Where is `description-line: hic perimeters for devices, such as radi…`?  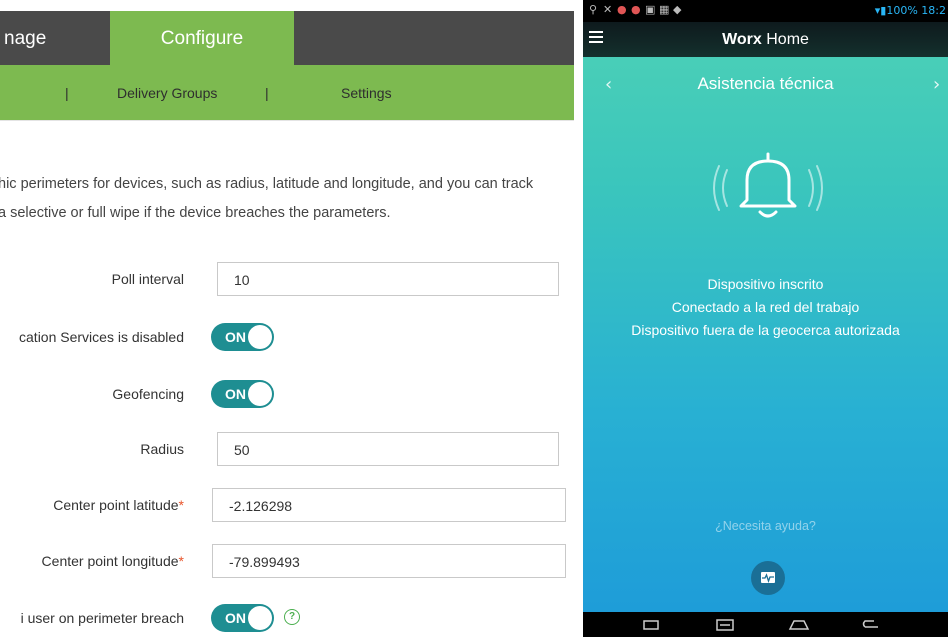
description-line: hic perimeters for devices, such as radi… is located at coordinates (267, 184).